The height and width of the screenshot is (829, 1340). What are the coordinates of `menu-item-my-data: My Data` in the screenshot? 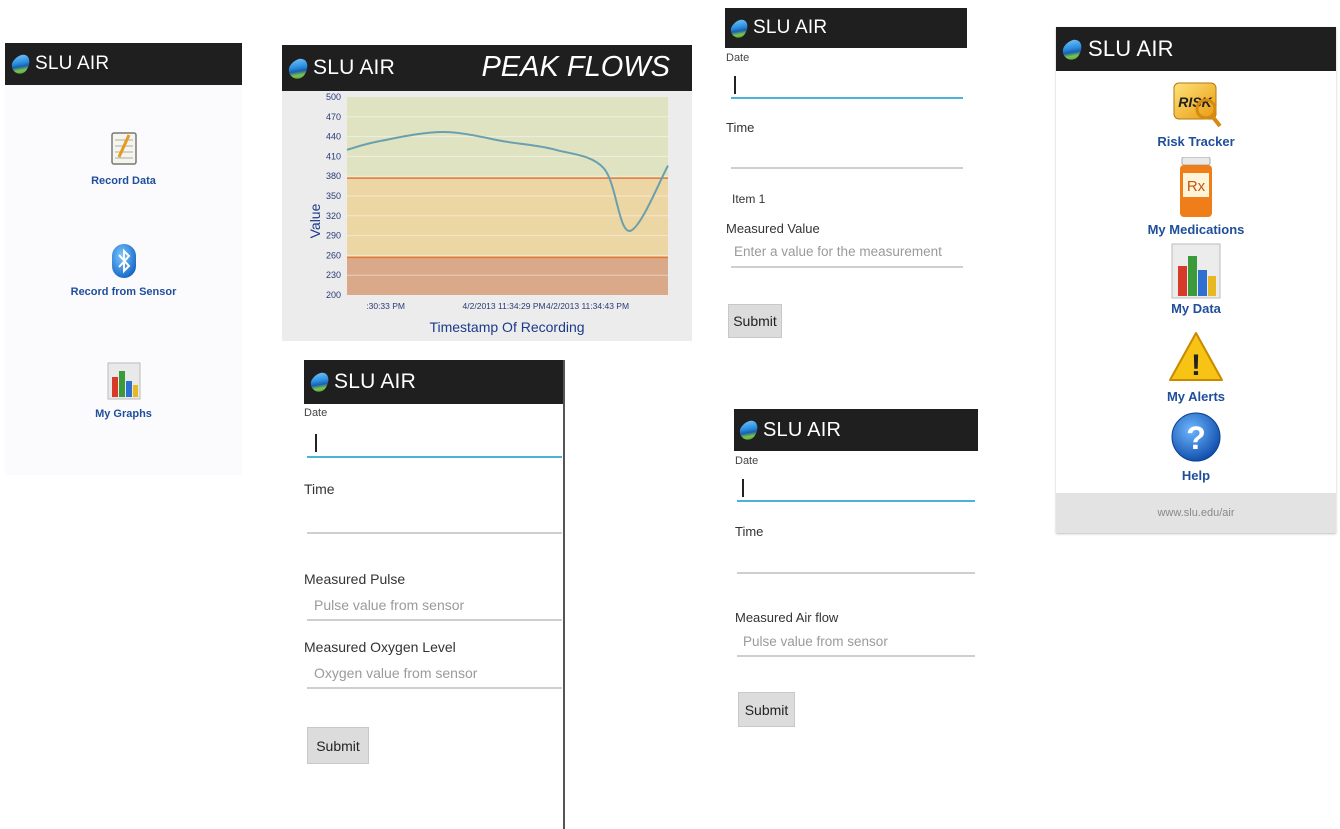 It's located at (1196, 279).